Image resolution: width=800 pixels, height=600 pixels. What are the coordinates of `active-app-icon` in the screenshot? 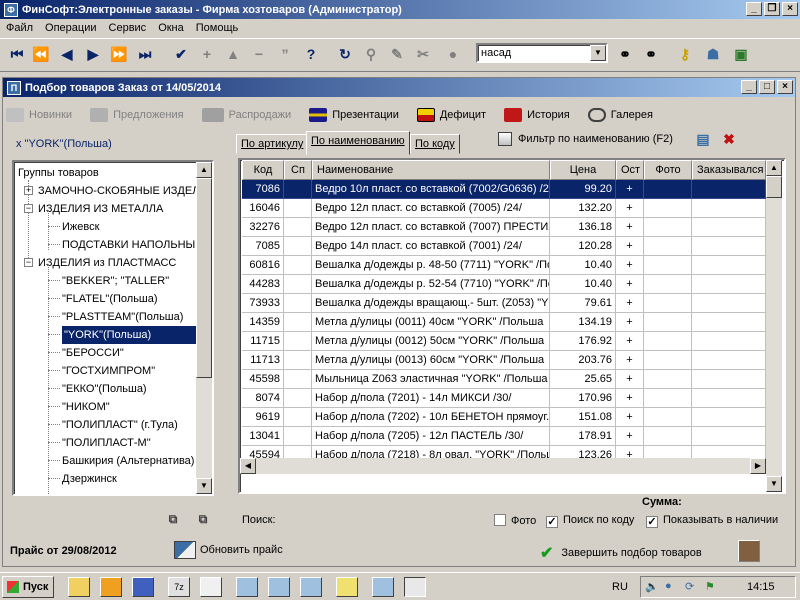 It's located at (415, 587).